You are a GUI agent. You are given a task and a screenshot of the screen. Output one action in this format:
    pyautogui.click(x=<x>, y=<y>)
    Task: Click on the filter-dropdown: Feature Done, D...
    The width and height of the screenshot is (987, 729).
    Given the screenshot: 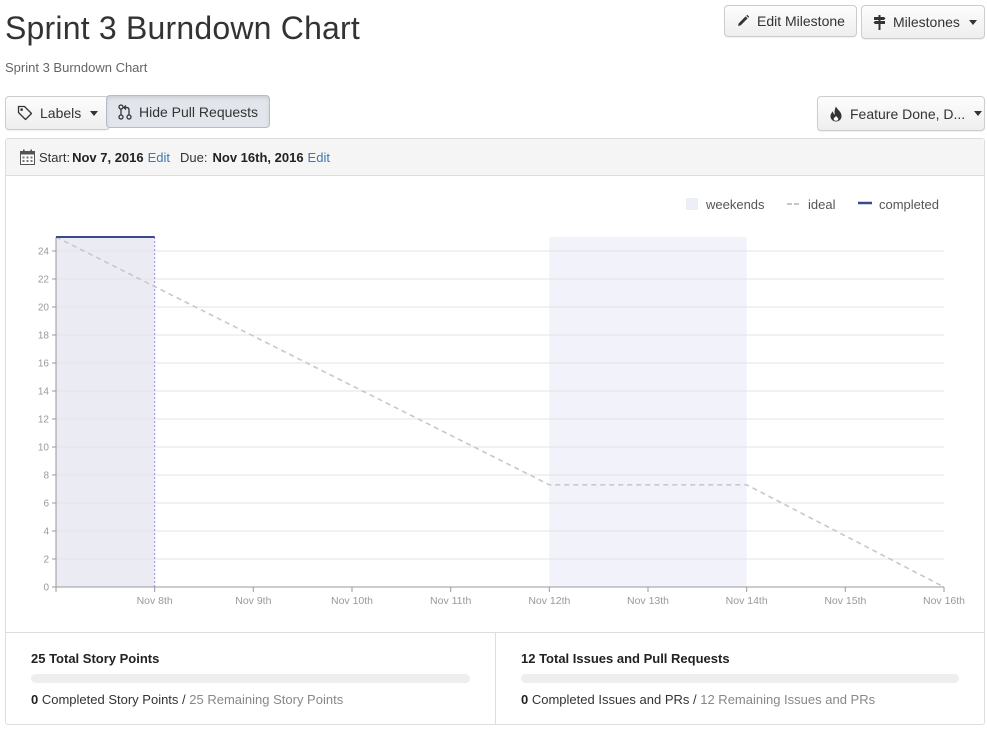 What is the action you would take?
    pyautogui.click(x=901, y=113)
    